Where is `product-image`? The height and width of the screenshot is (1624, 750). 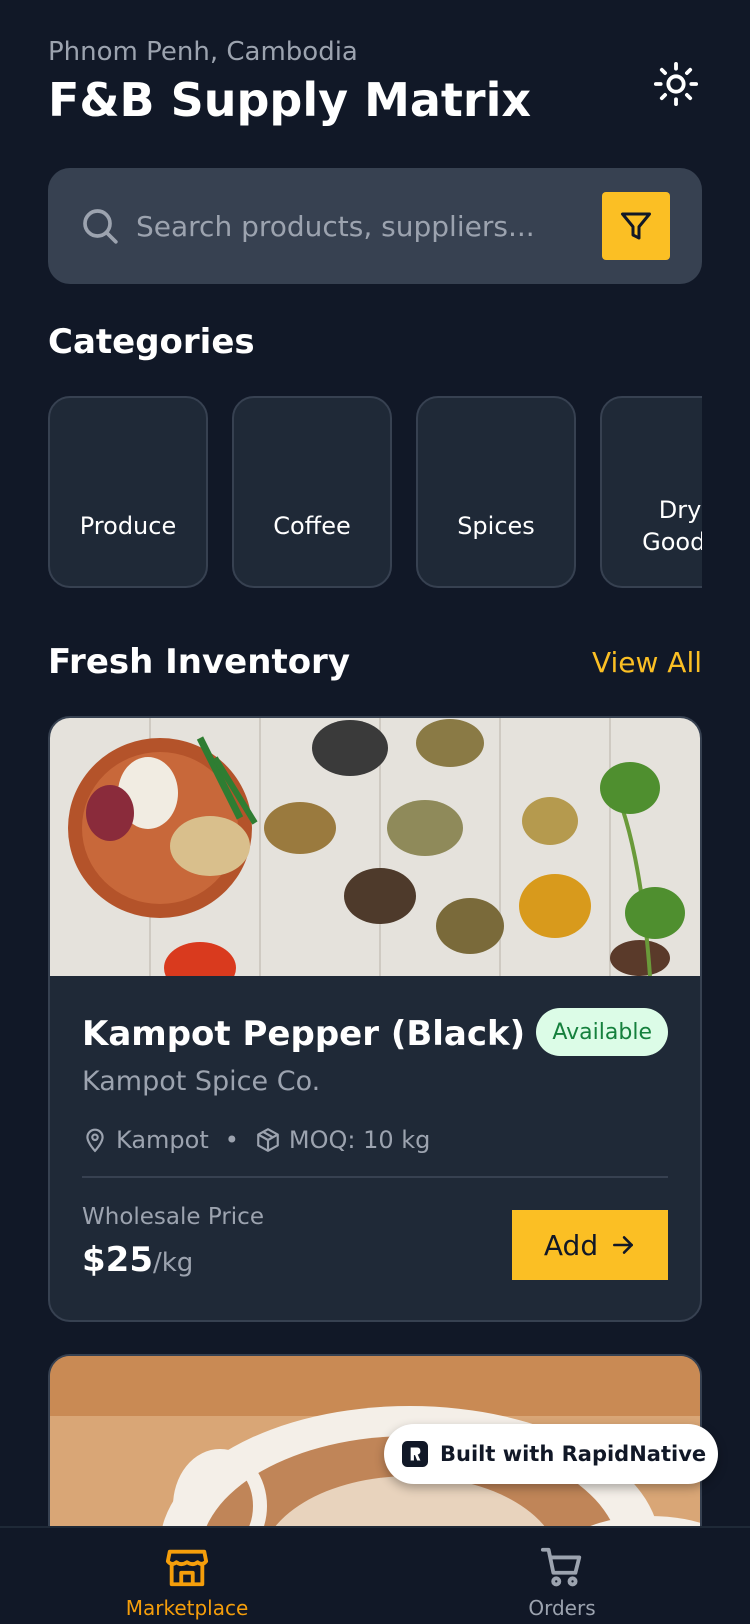
product-image is located at coordinates (375, 847).